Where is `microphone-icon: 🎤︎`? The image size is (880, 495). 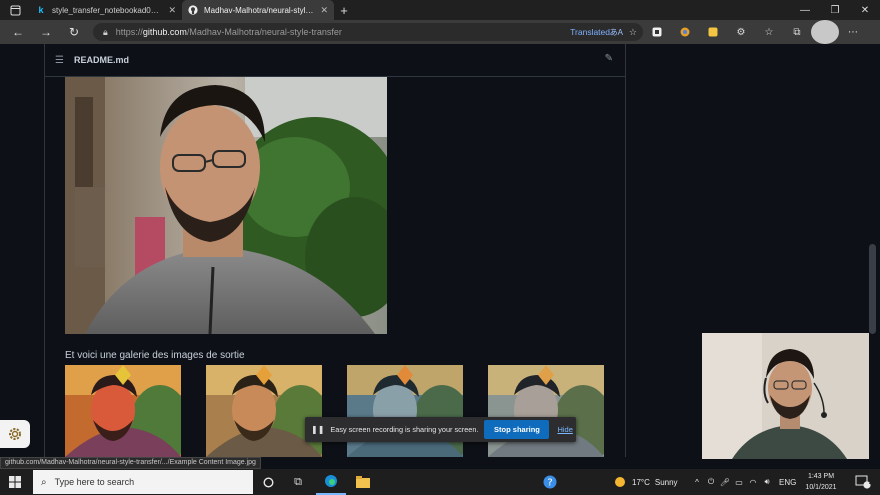 microphone-icon: 🎤︎ is located at coordinates (725, 482).